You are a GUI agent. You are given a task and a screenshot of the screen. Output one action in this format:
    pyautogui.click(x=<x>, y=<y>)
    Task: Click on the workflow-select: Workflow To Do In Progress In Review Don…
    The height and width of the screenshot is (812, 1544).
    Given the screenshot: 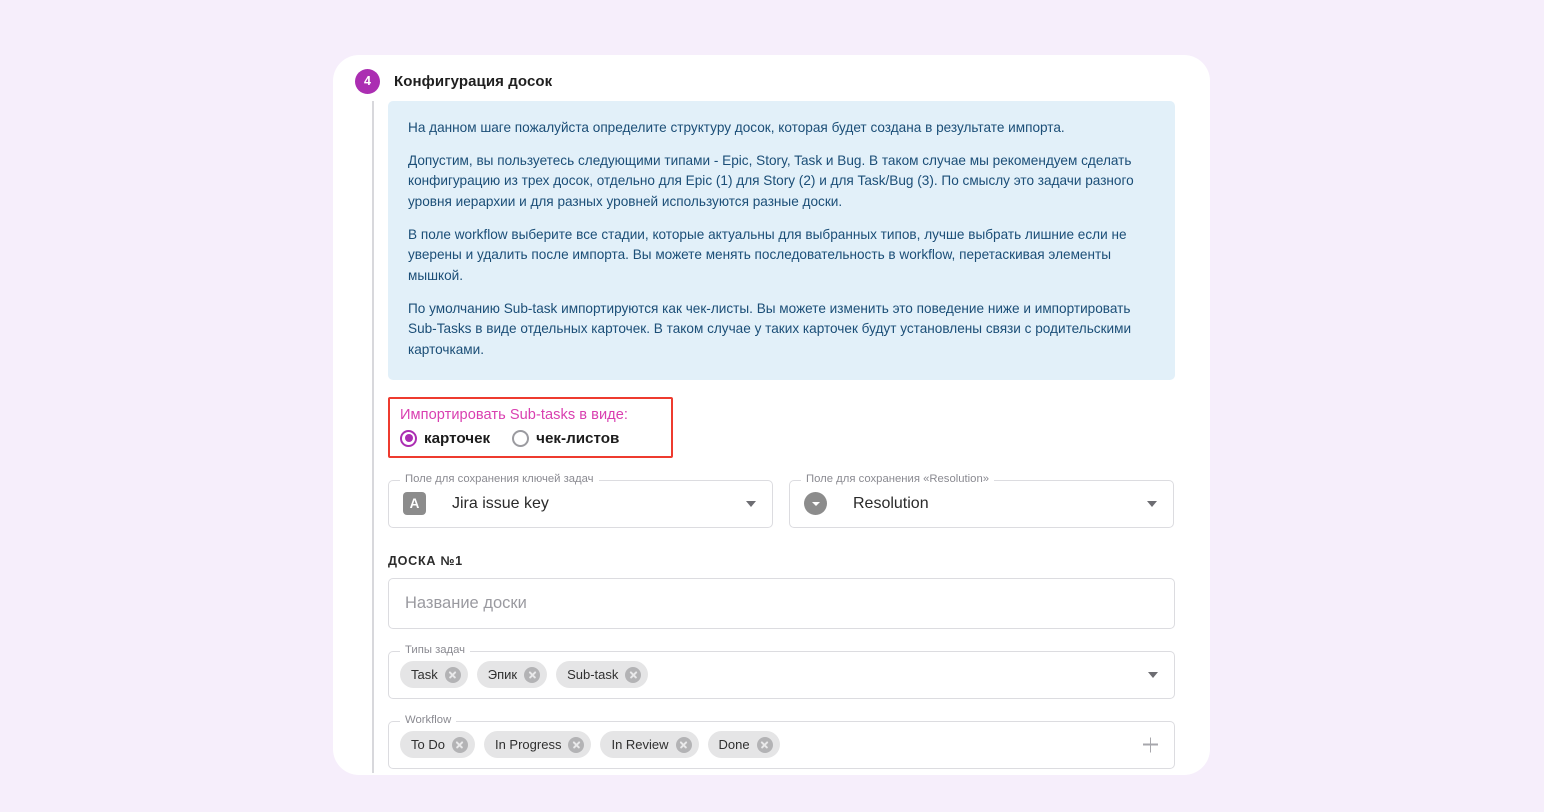 What is the action you would take?
    pyautogui.click(x=781, y=741)
    